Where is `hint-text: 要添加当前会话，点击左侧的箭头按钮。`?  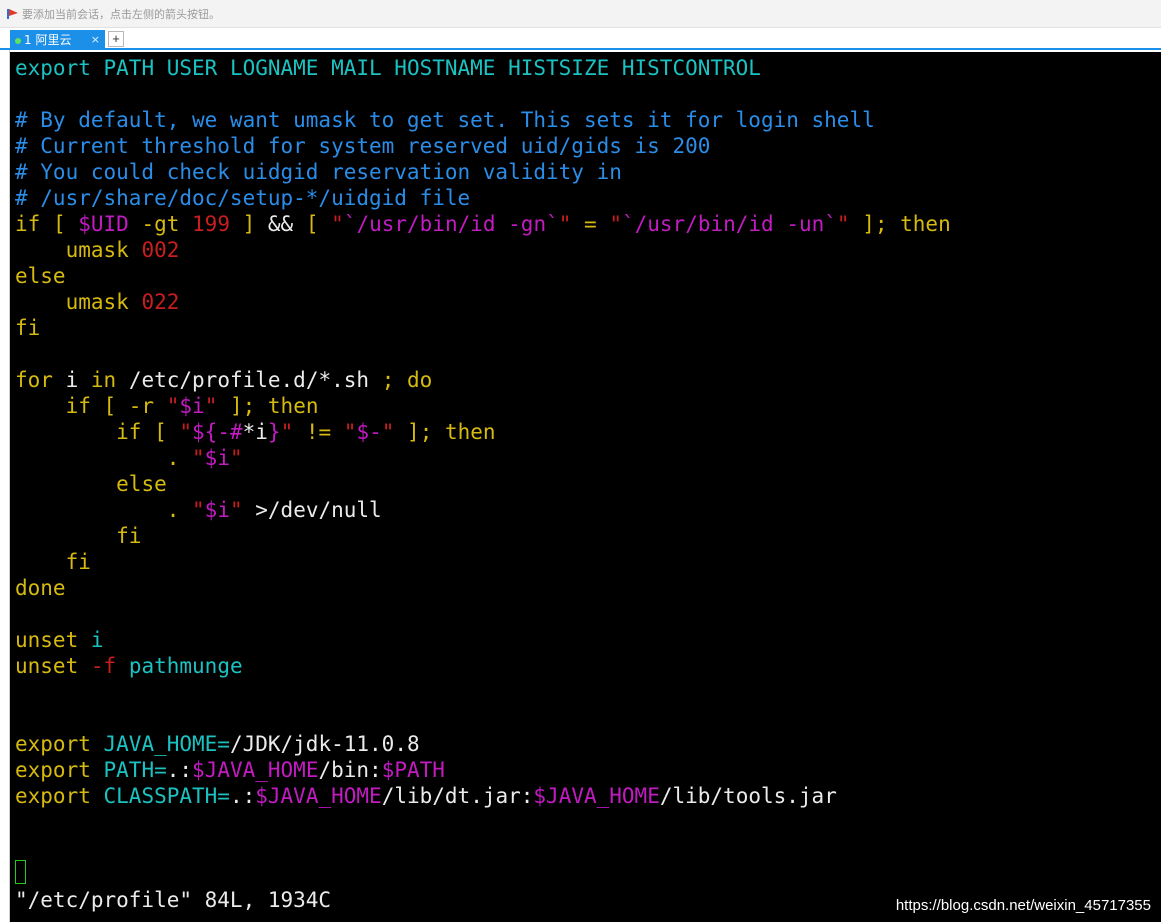
hint-text: 要添加当前会话，点击左侧的箭头按钮。 is located at coordinates (121, 14).